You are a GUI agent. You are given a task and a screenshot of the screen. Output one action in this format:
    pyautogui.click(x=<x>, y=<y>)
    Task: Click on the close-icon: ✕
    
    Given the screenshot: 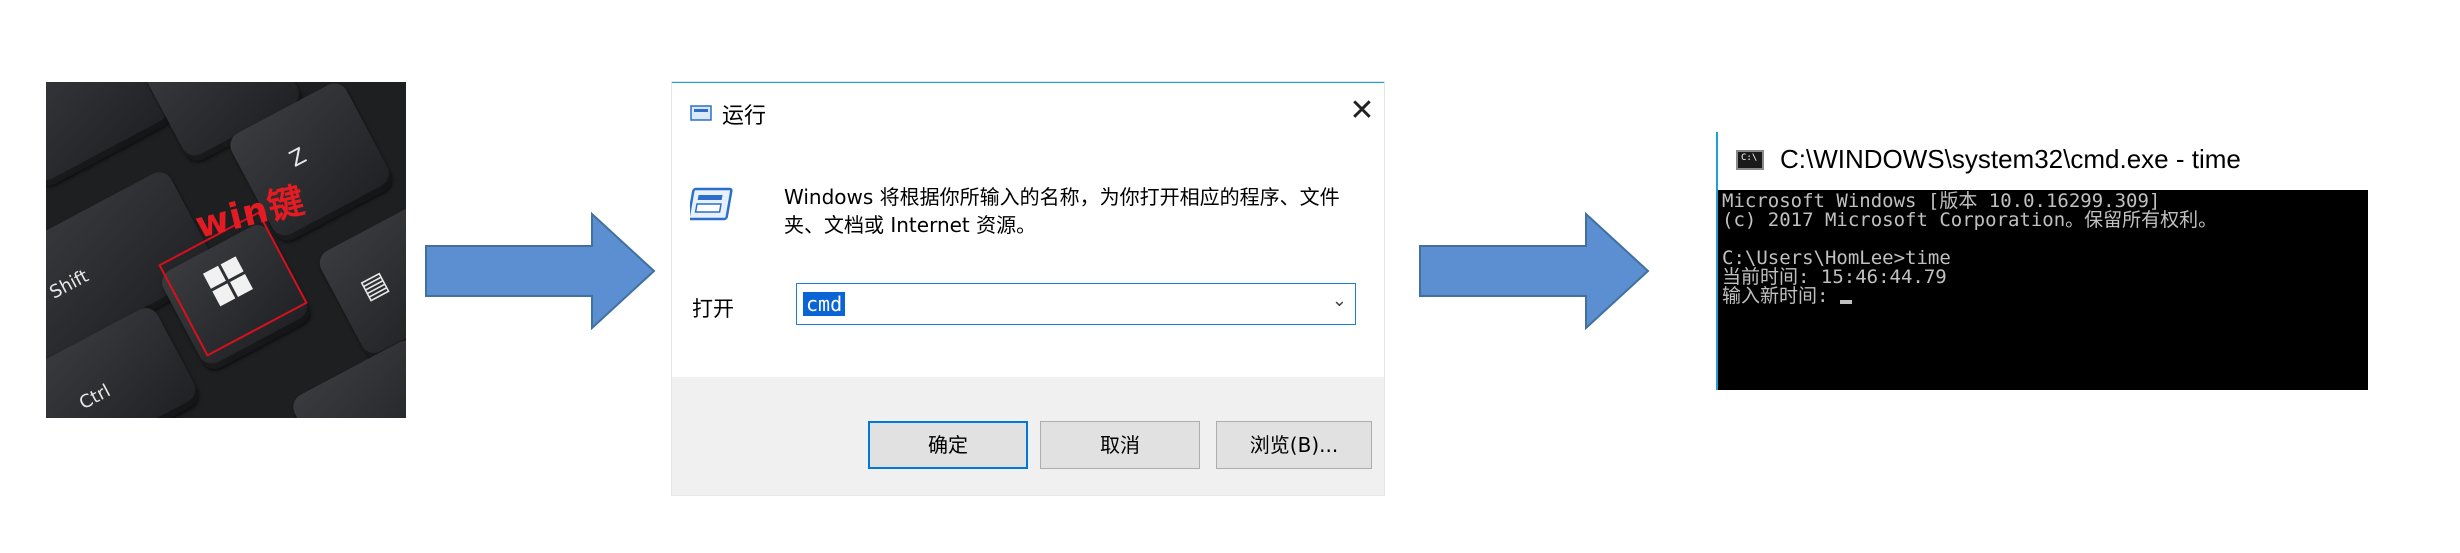 What is the action you would take?
    pyautogui.click(x=1362, y=110)
    